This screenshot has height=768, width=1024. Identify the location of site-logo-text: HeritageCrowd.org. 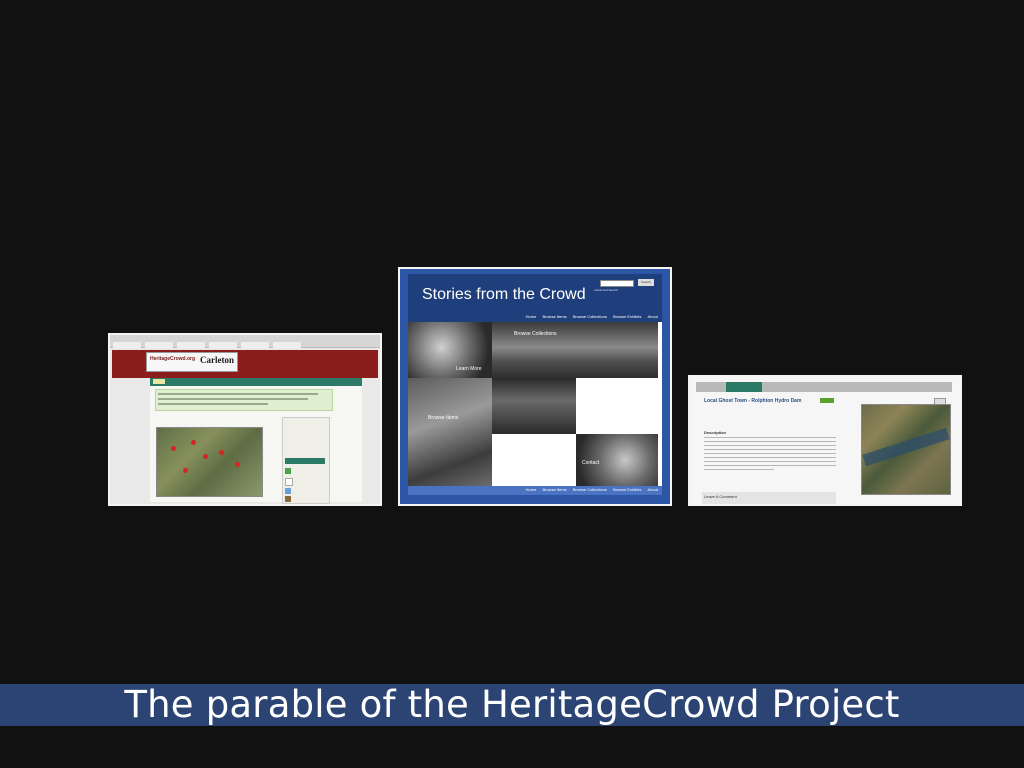
(173, 359).